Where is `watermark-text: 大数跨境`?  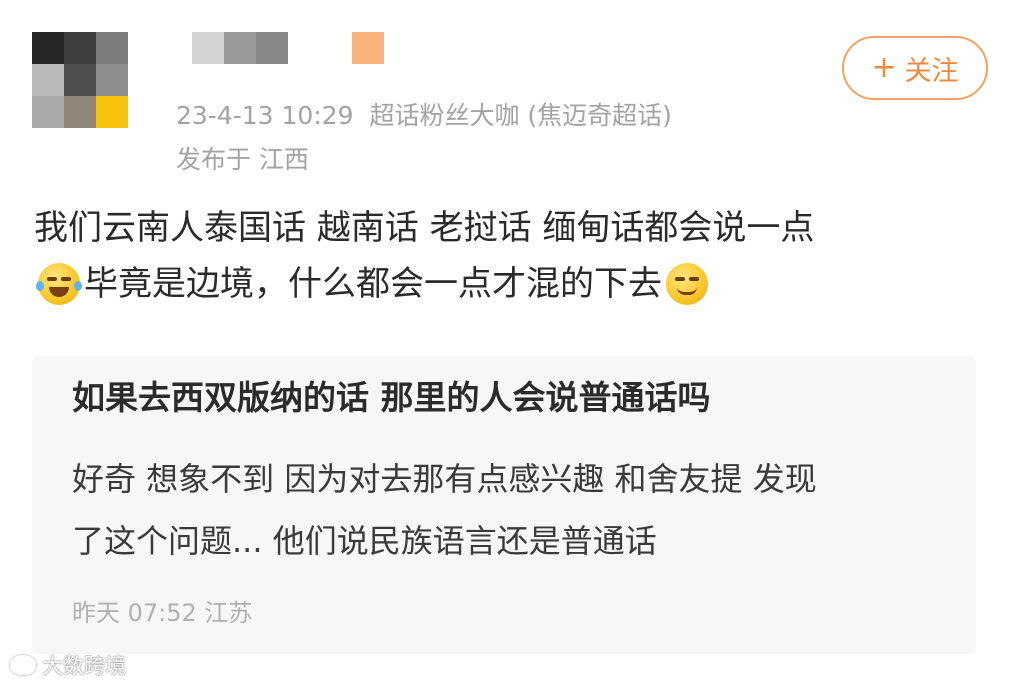
watermark-text: 大数跨境 is located at coordinates (84, 666).